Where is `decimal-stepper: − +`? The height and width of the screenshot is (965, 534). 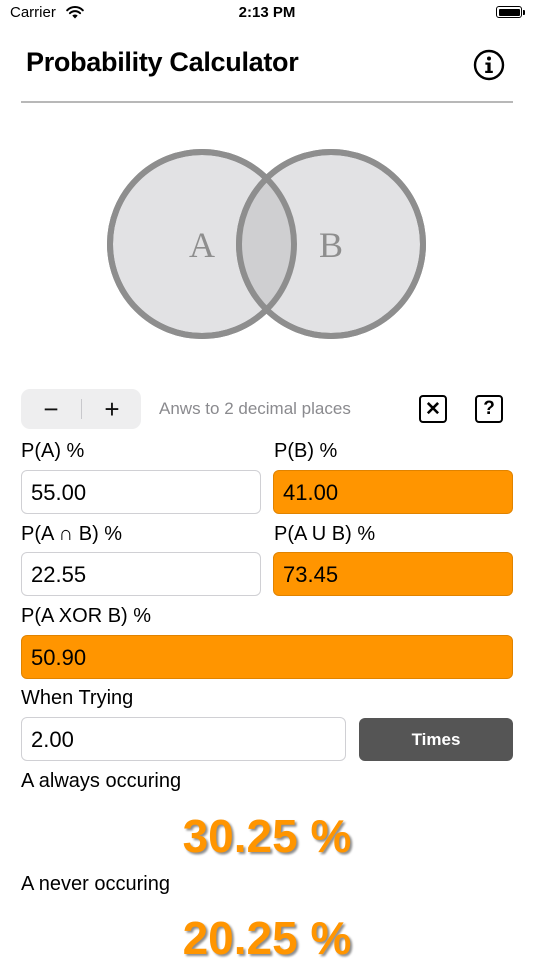
decimal-stepper: − + is located at coordinates (81, 409).